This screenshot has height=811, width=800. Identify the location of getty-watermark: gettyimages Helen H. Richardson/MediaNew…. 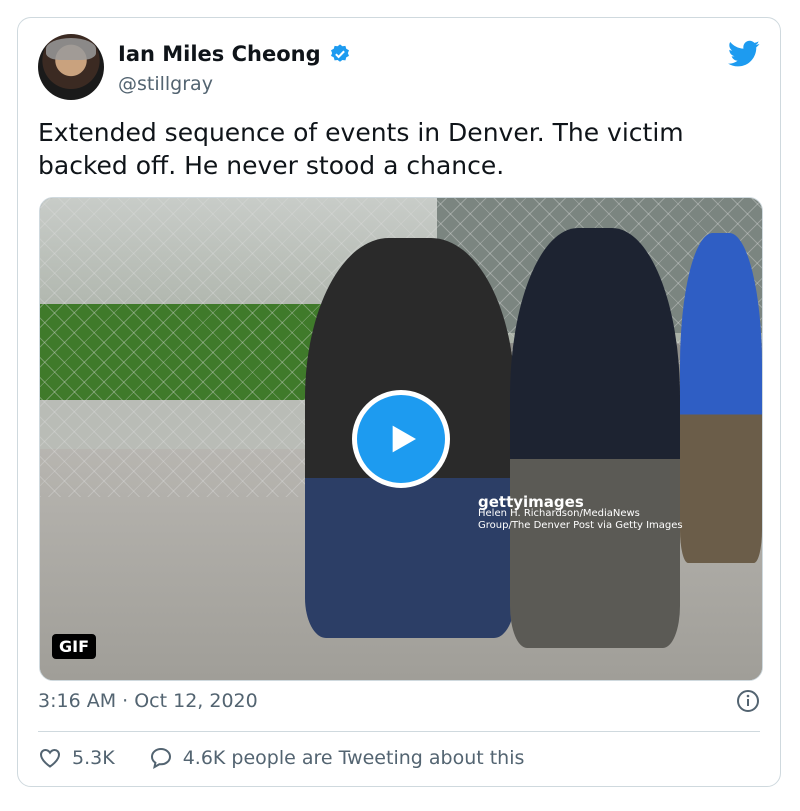
(580, 512).